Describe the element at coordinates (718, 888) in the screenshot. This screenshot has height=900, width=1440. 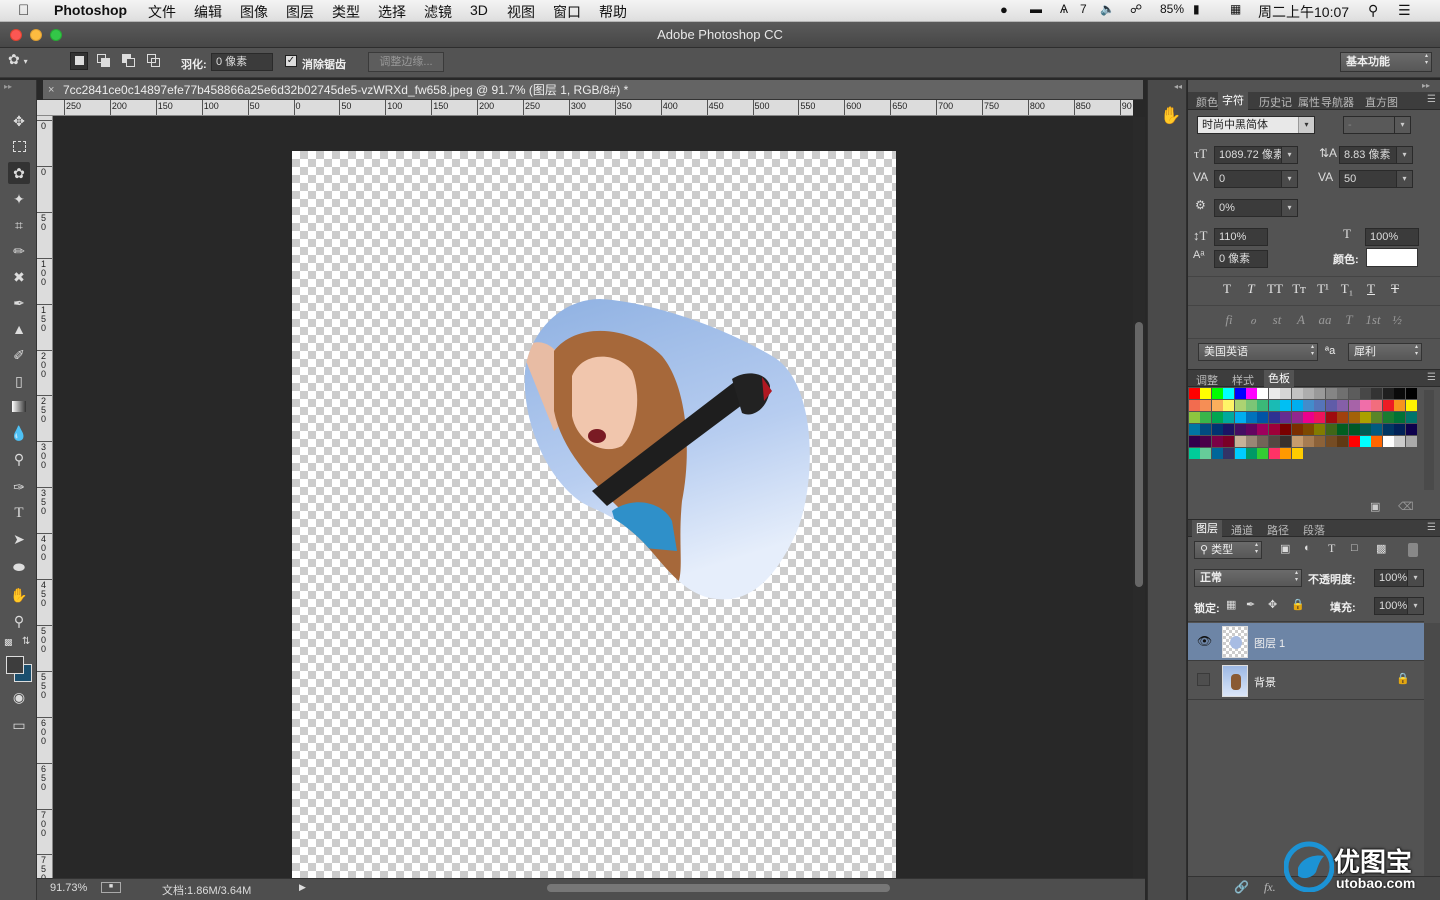
I see `horizontal-scroll-thumb` at that location.